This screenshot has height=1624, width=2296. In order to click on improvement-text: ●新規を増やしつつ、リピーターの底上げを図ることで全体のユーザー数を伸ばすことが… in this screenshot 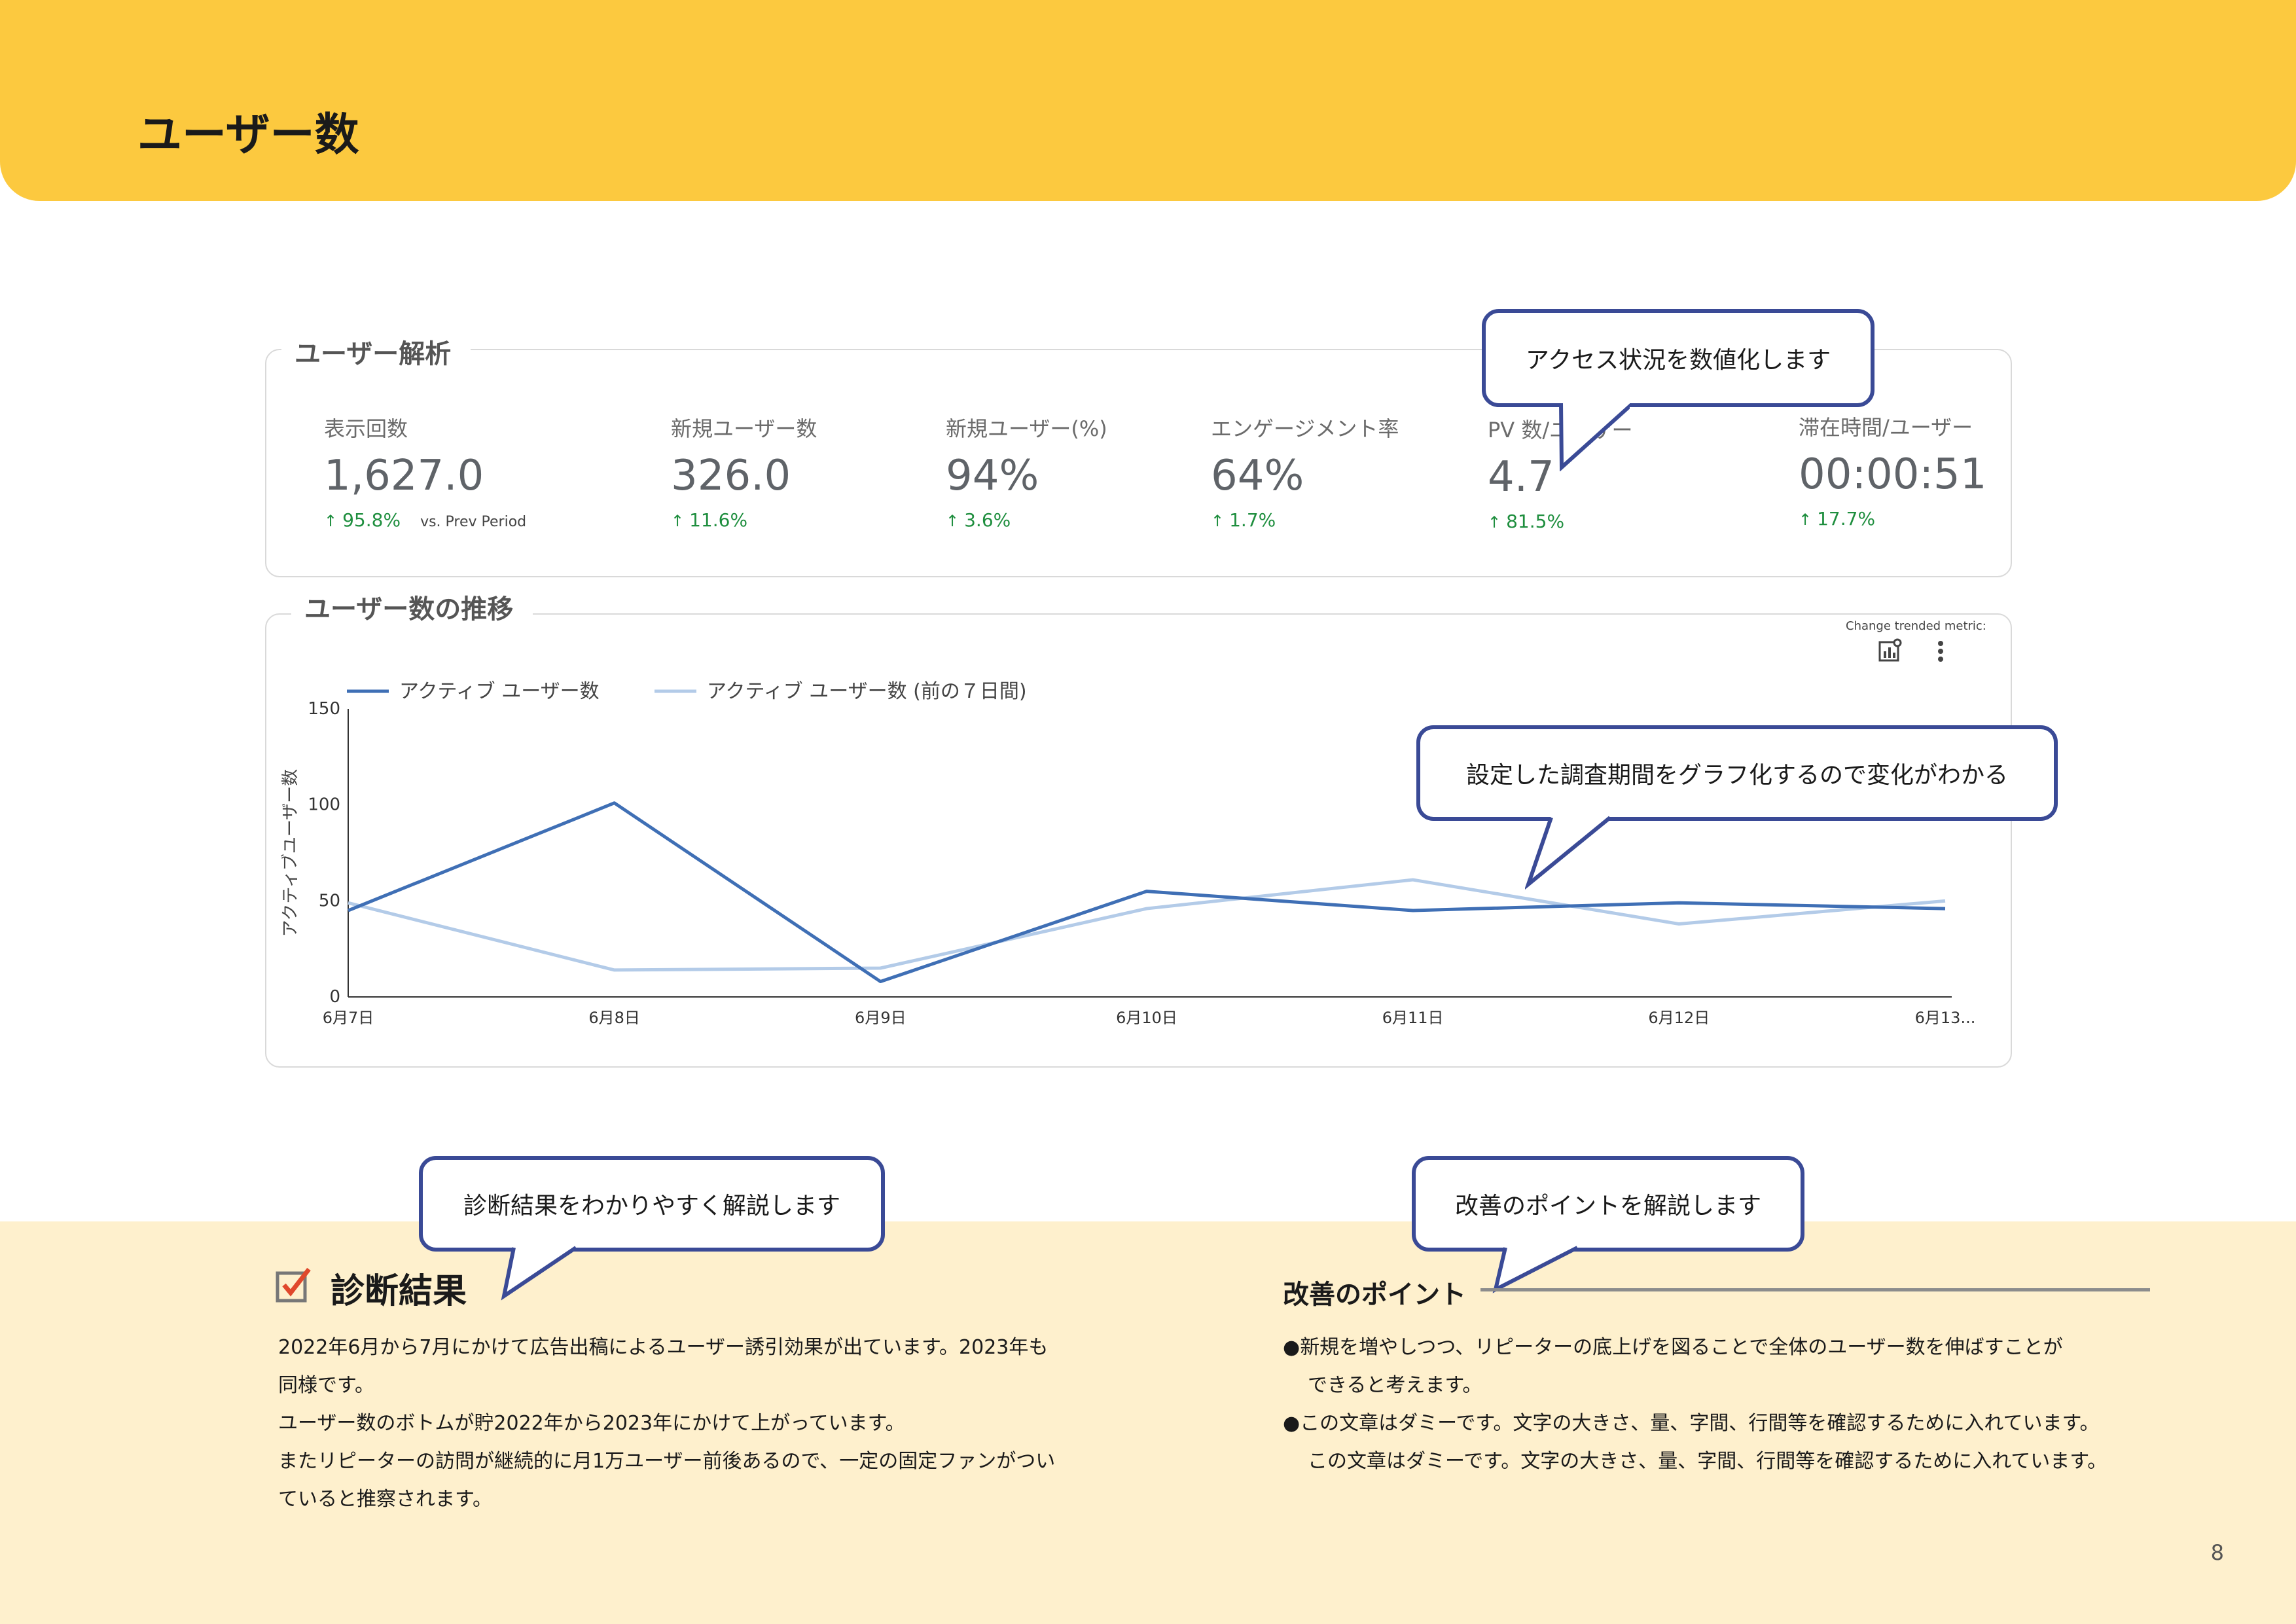, I will do `click(1695, 1405)`.